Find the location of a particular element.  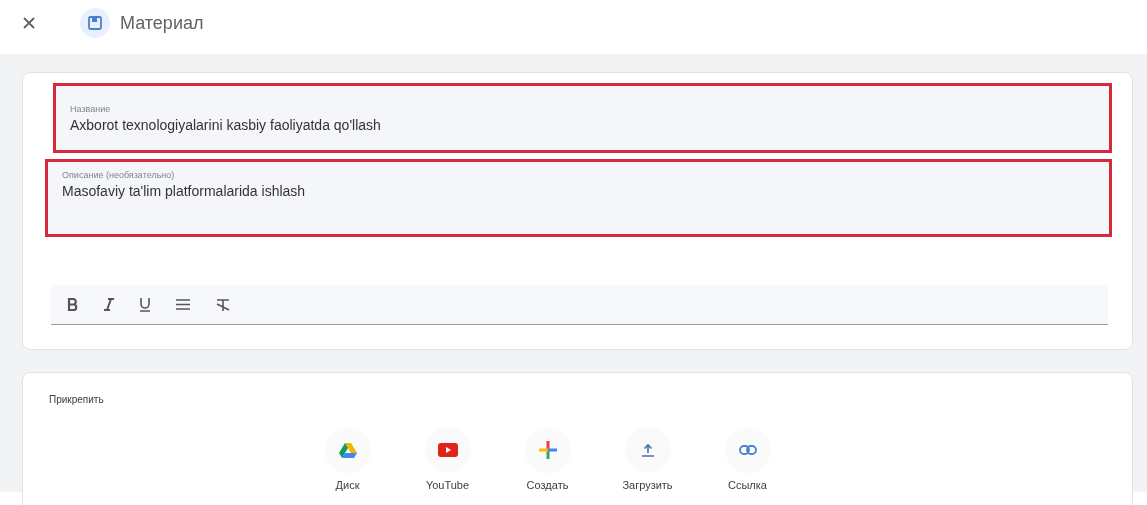

upload-icon is located at coordinates (647, 450).